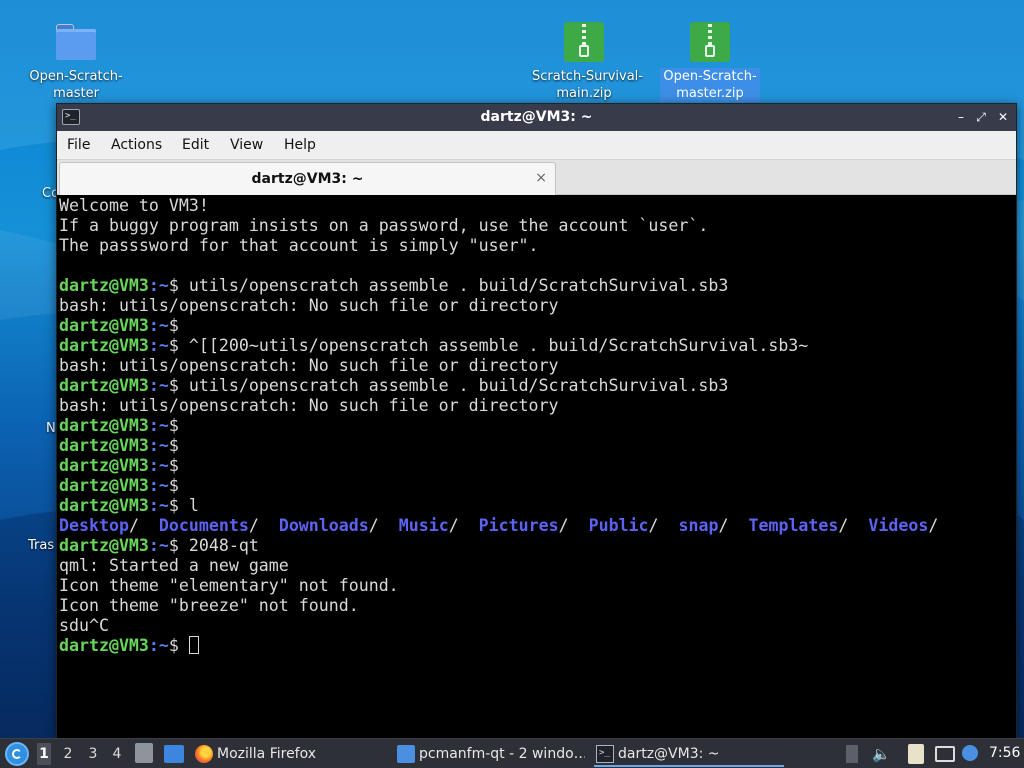 The height and width of the screenshot is (768, 1024). What do you see at coordinates (536, 145) in the screenshot?
I see `menu-bar: File Actions Edit View Help` at bounding box center [536, 145].